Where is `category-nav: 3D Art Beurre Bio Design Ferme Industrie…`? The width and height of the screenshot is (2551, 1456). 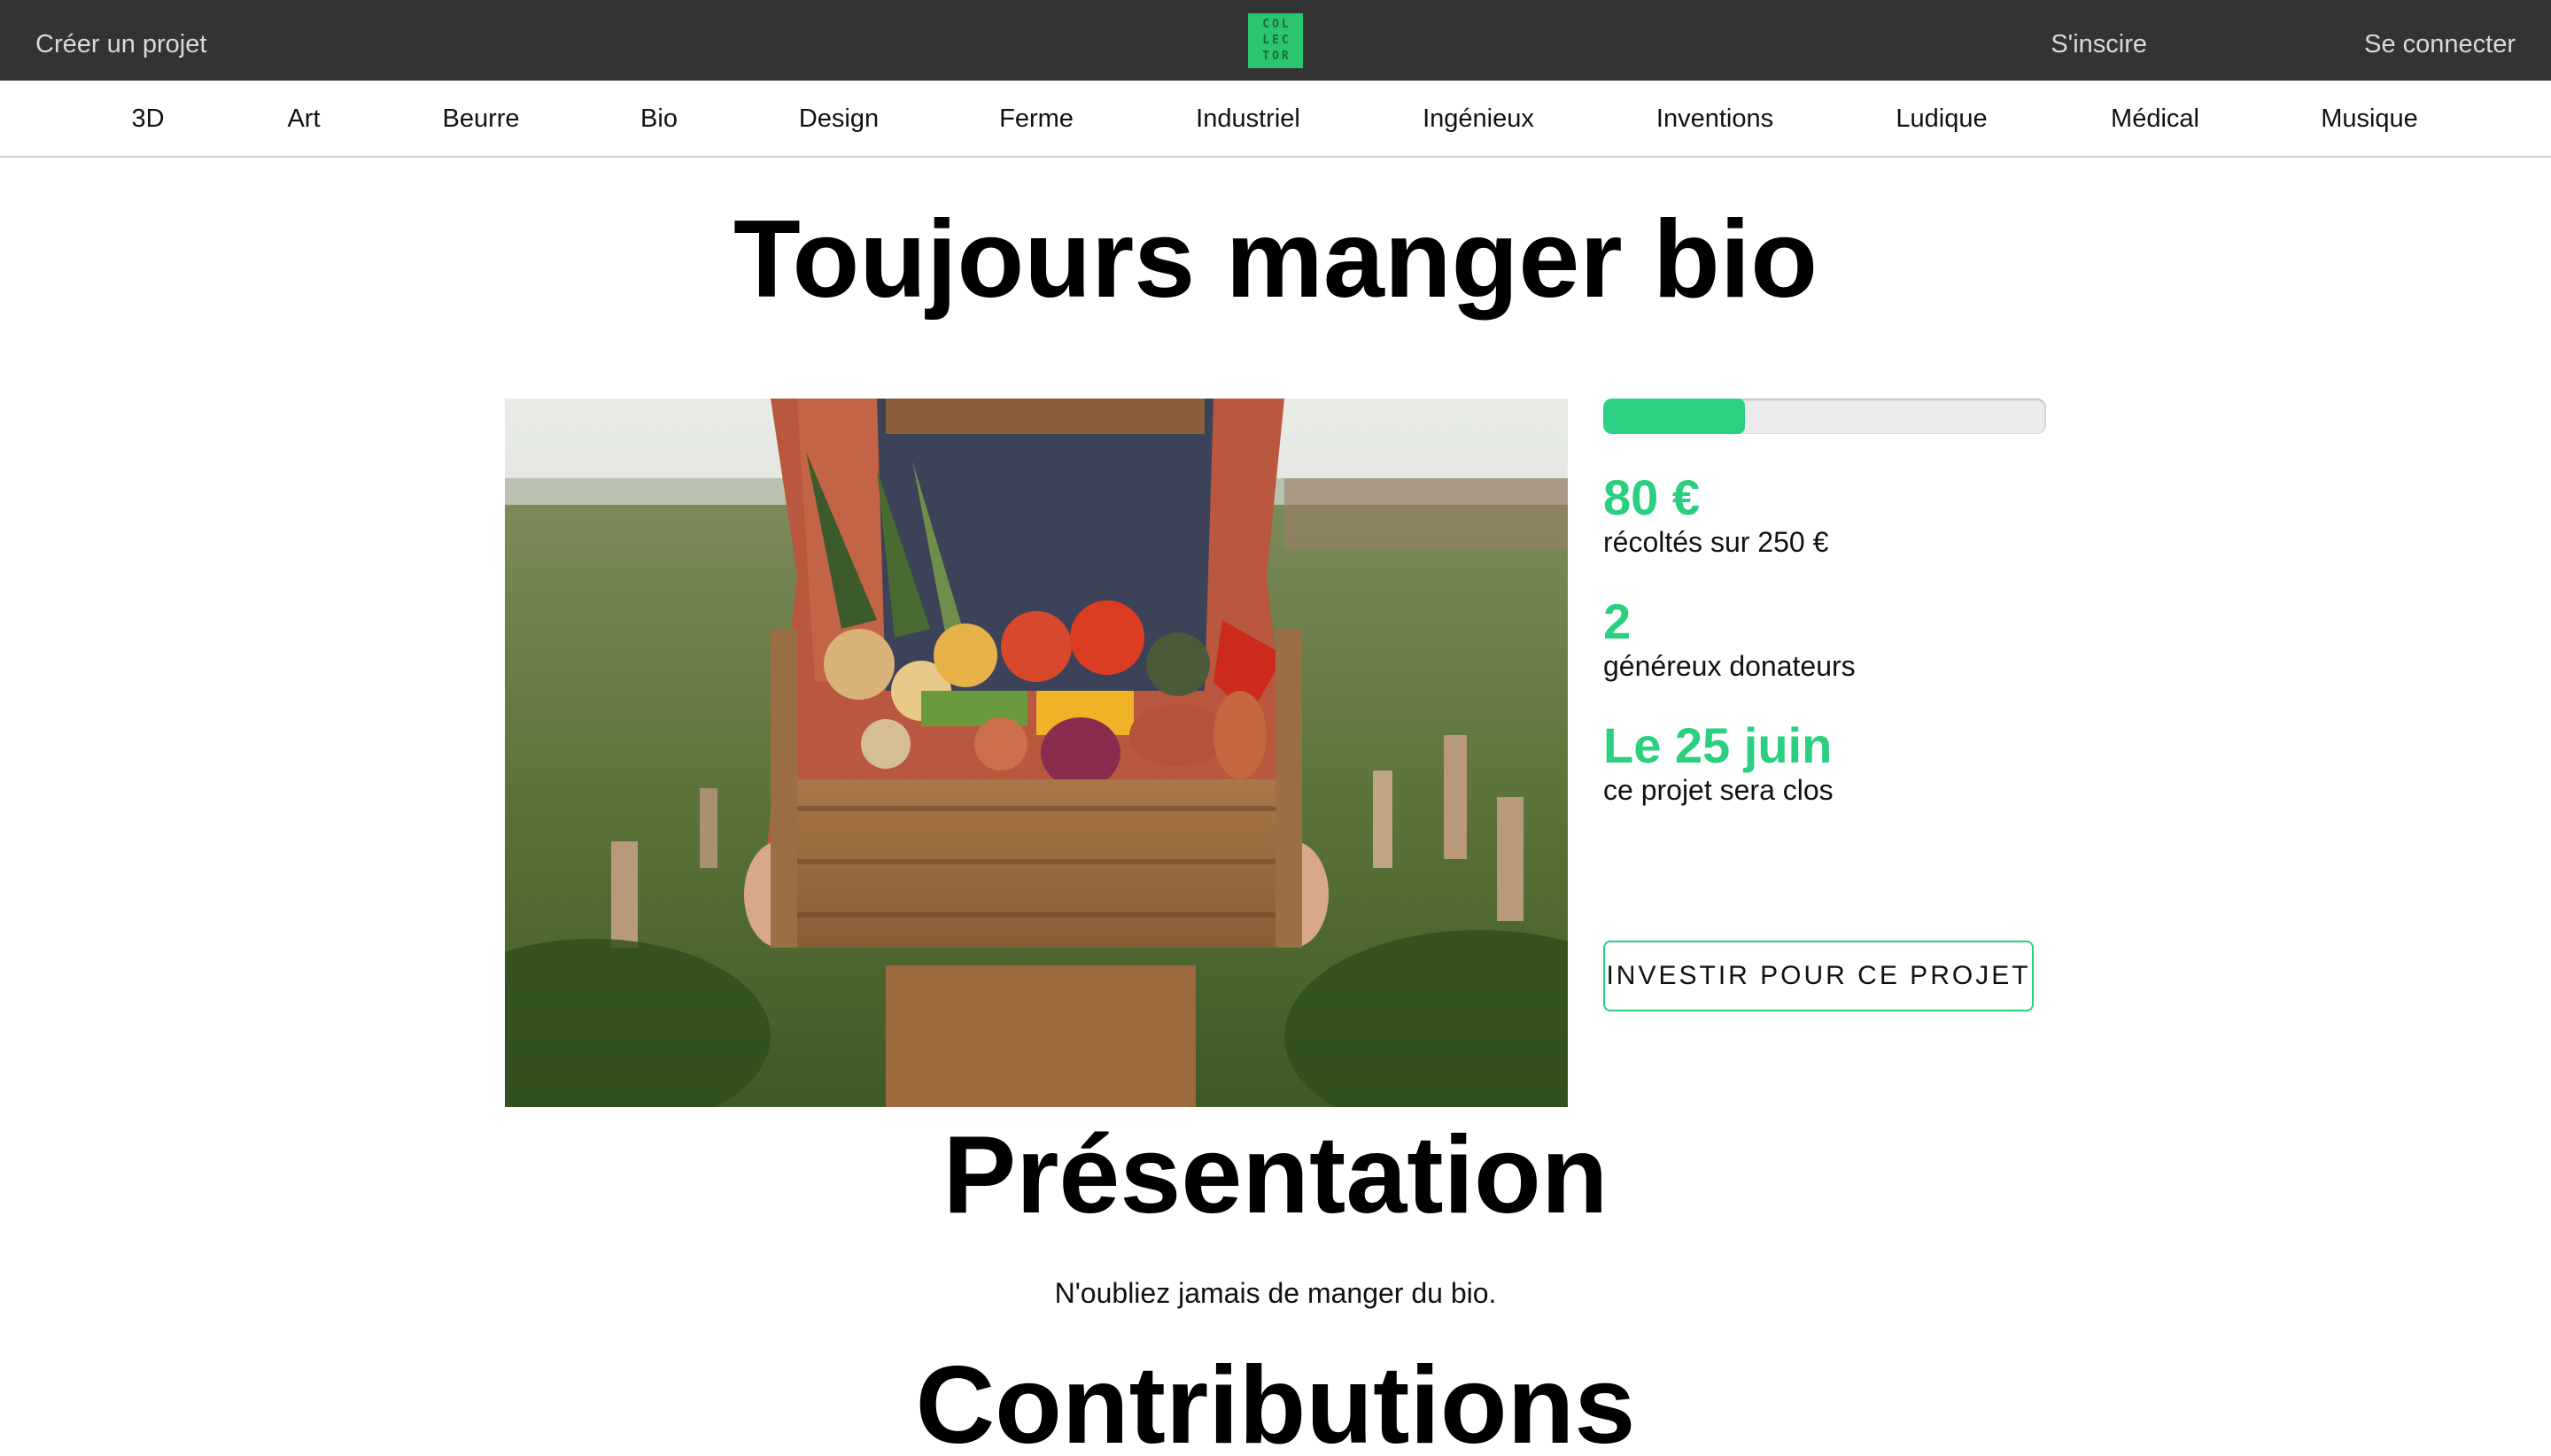
category-nav: 3D Art Beurre Bio Design Ferme Industrie… is located at coordinates (1275, 119).